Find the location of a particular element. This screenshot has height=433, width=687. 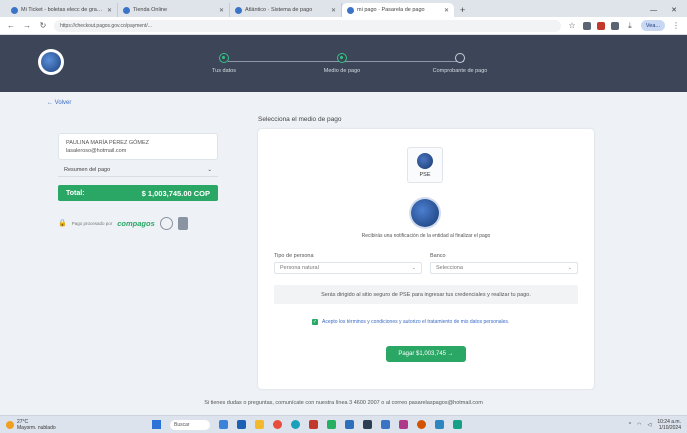

payer-email: lasaleroso@hotmail.com is located at coordinates (96, 151).